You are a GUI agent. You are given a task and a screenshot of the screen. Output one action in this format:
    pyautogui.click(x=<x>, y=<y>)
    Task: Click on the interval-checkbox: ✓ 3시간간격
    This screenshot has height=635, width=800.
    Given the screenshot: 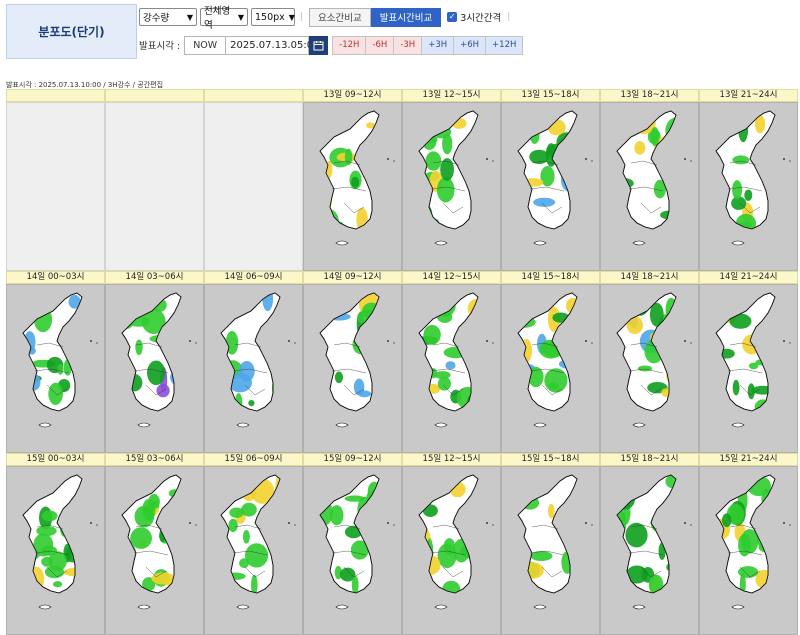 What is the action you would take?
    pyautogui.click(x=474, y=17)
    